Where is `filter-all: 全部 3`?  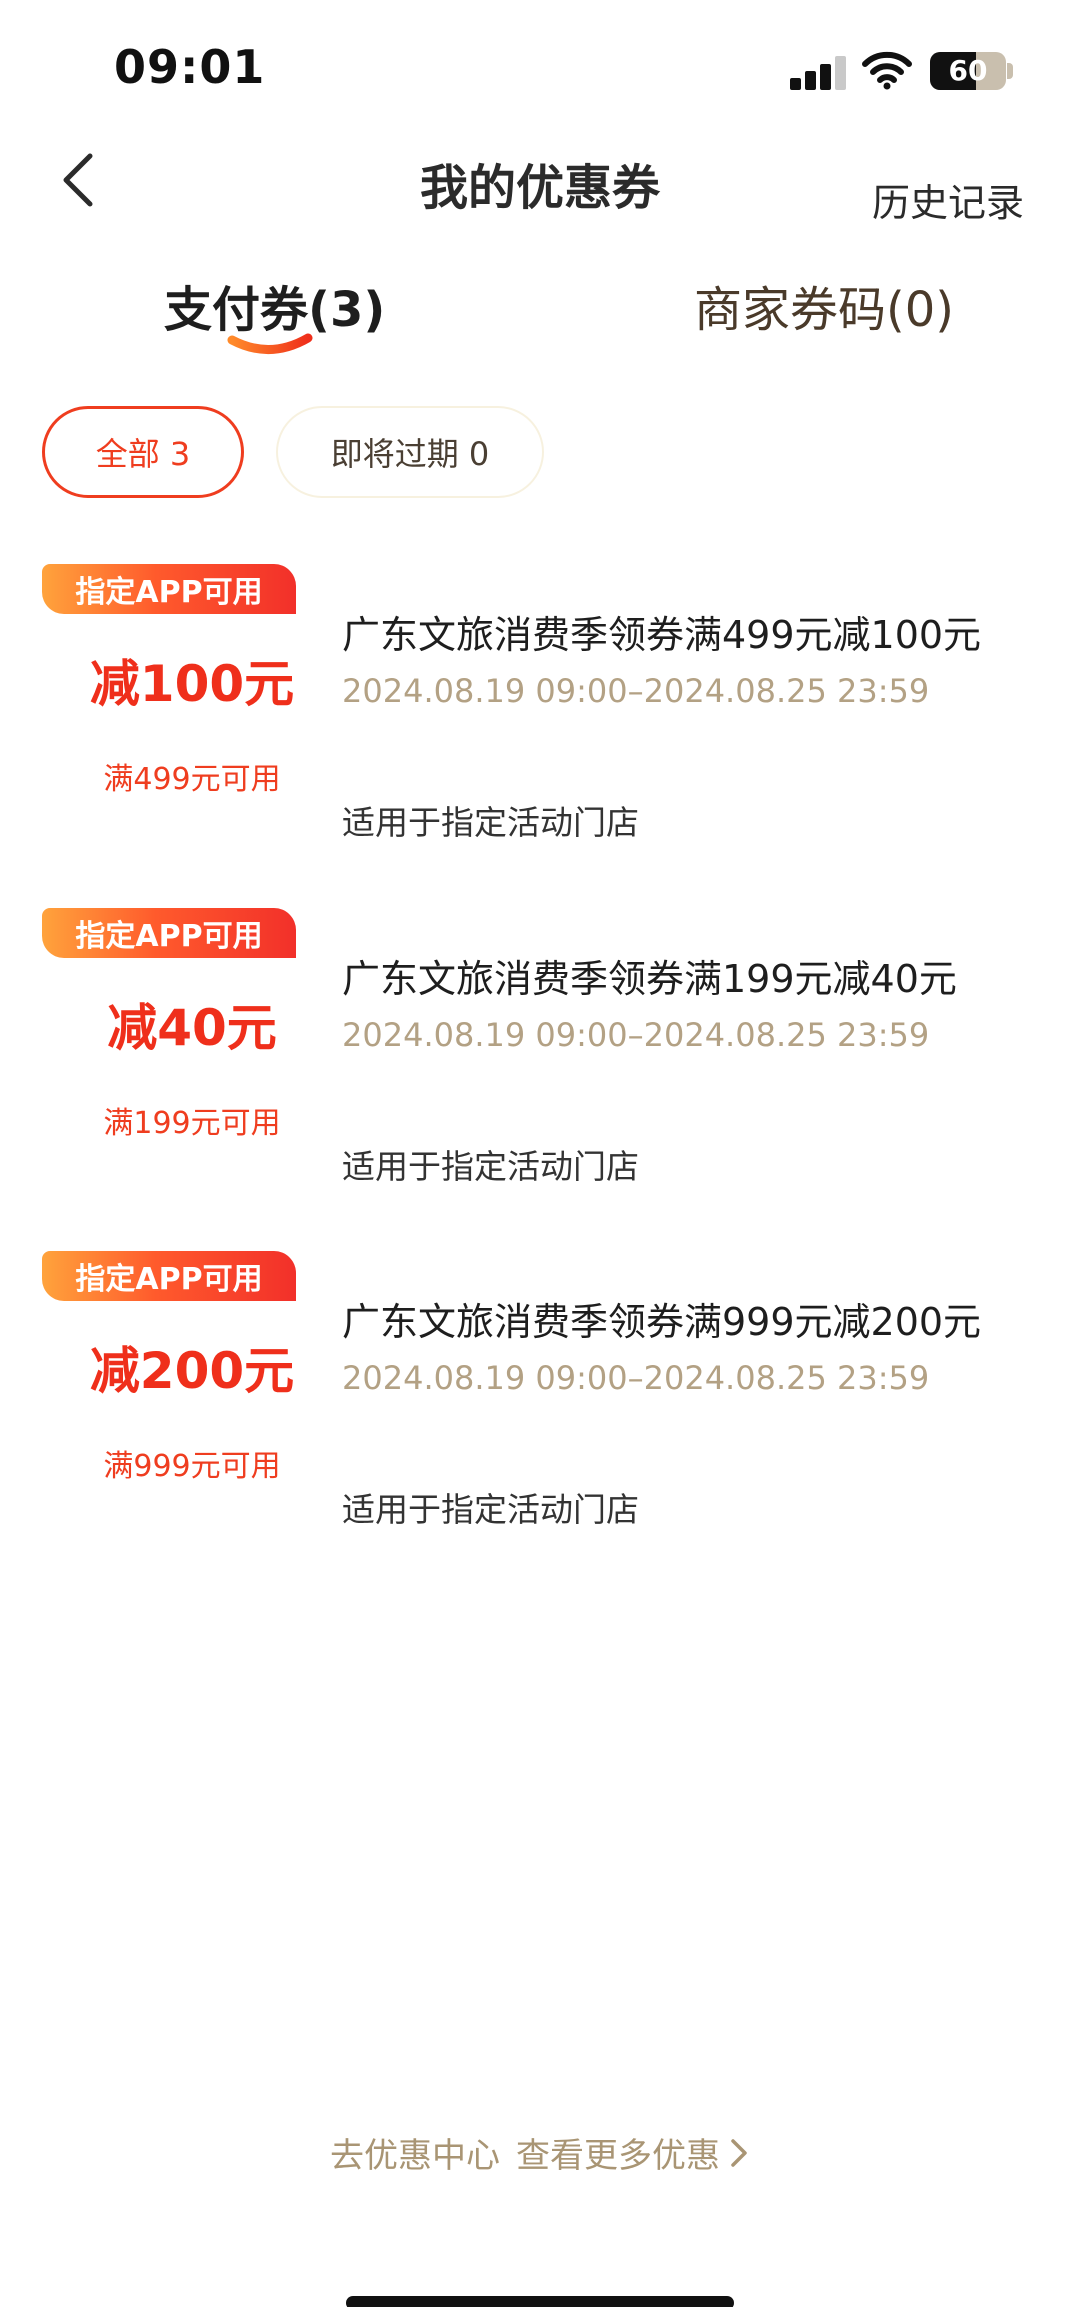
filter-all: 全部 3 is located at coordinates (143, 452).